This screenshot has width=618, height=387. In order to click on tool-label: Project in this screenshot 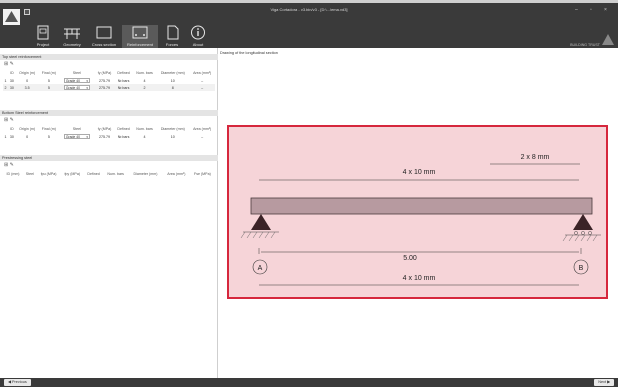, I will do `click(43, 44)`.